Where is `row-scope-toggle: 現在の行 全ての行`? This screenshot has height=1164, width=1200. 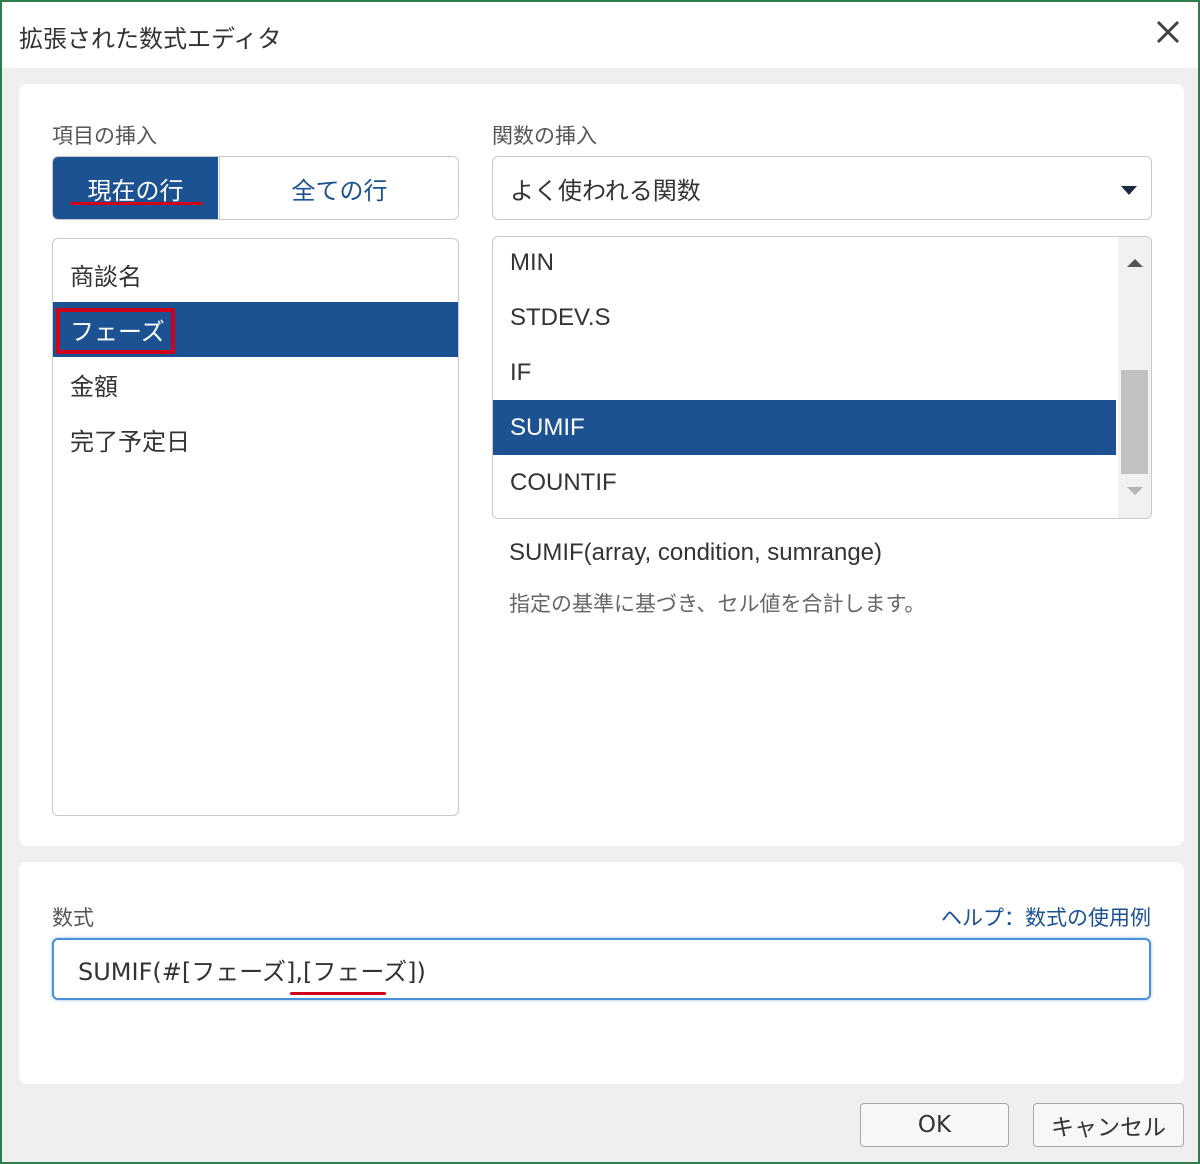 row-scope-toggle: 現在の行 全ての行 is located at coordinates (255, 188).